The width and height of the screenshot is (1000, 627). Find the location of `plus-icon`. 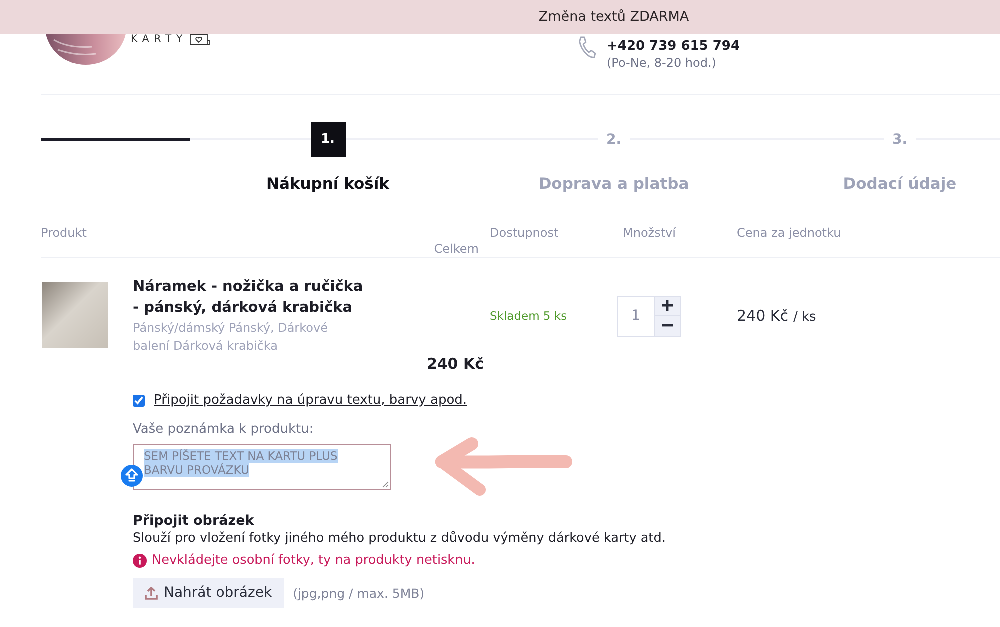

plus-icon is located at coordinates (667, 306).